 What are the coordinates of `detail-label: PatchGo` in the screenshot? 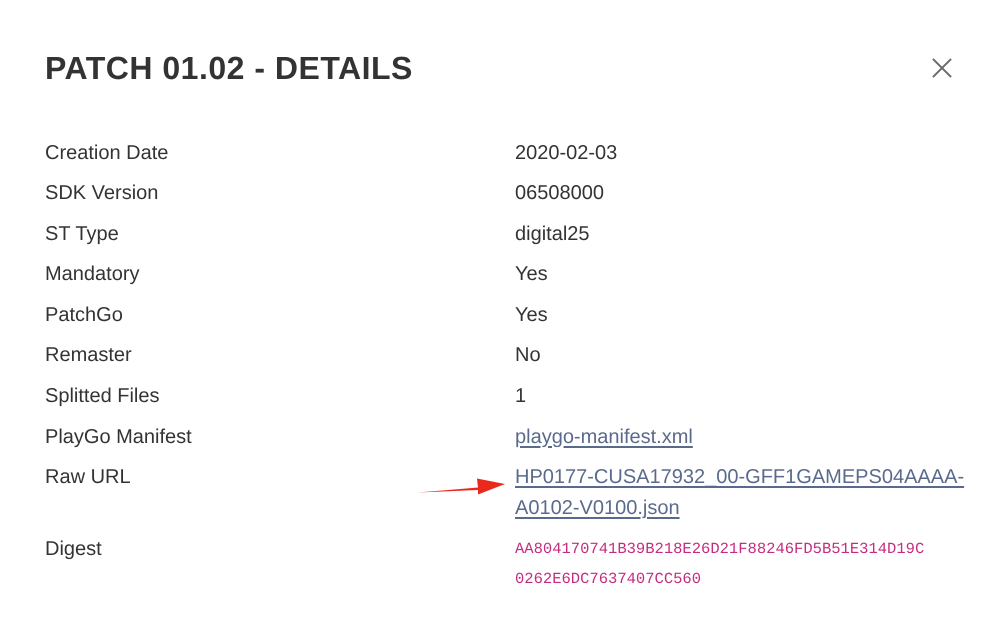 It's located at (84, 315).